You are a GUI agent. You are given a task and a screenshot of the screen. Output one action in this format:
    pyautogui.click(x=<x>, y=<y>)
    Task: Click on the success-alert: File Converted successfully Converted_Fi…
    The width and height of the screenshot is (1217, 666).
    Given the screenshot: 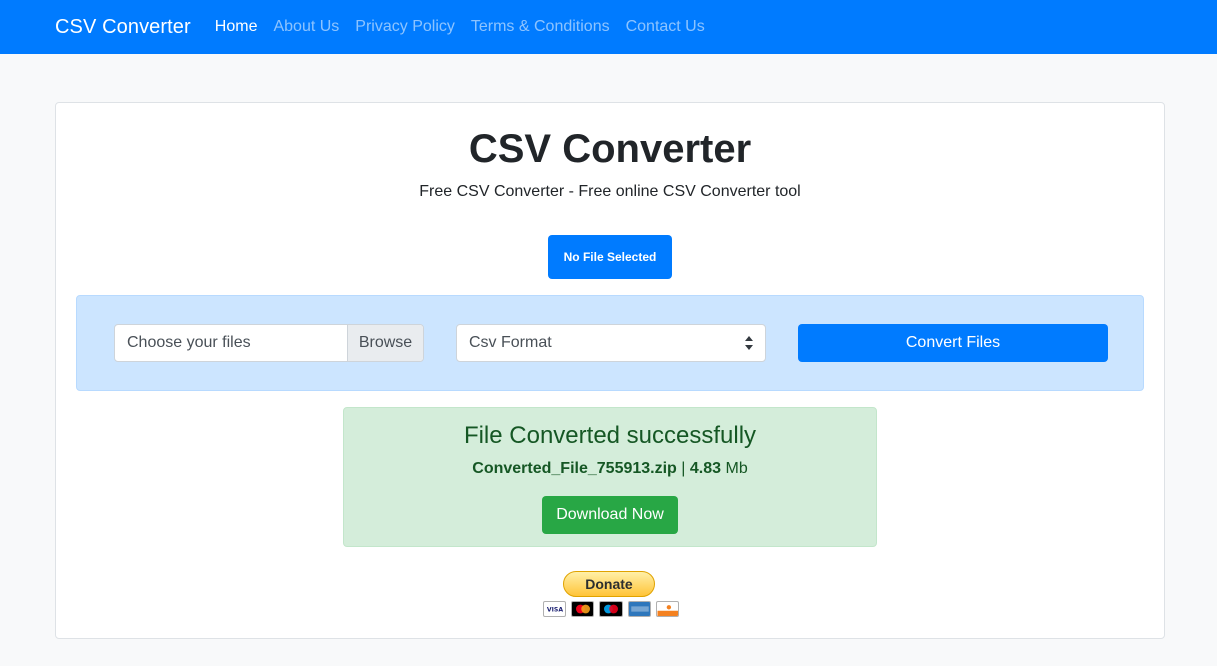 What is the action you would take?
    pyautogui.click(x=610, y=477)
    